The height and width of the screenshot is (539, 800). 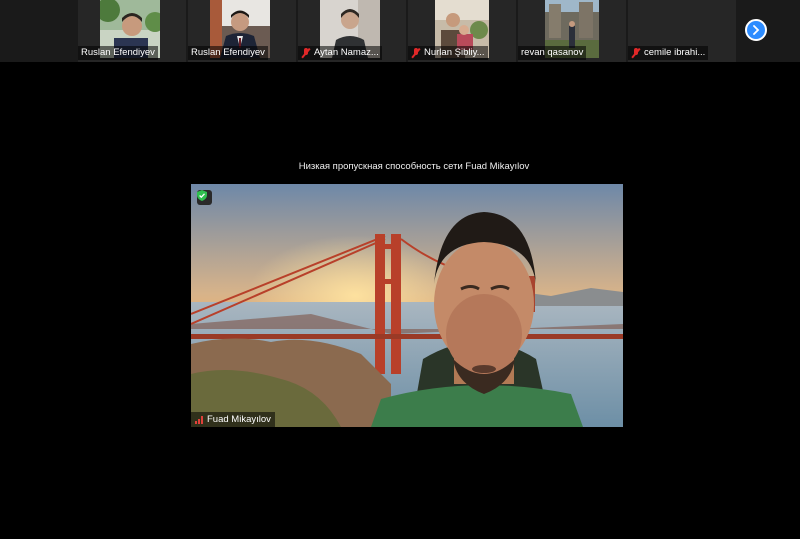 I want to click on shield-check-icon, so click(x=202, y=195).